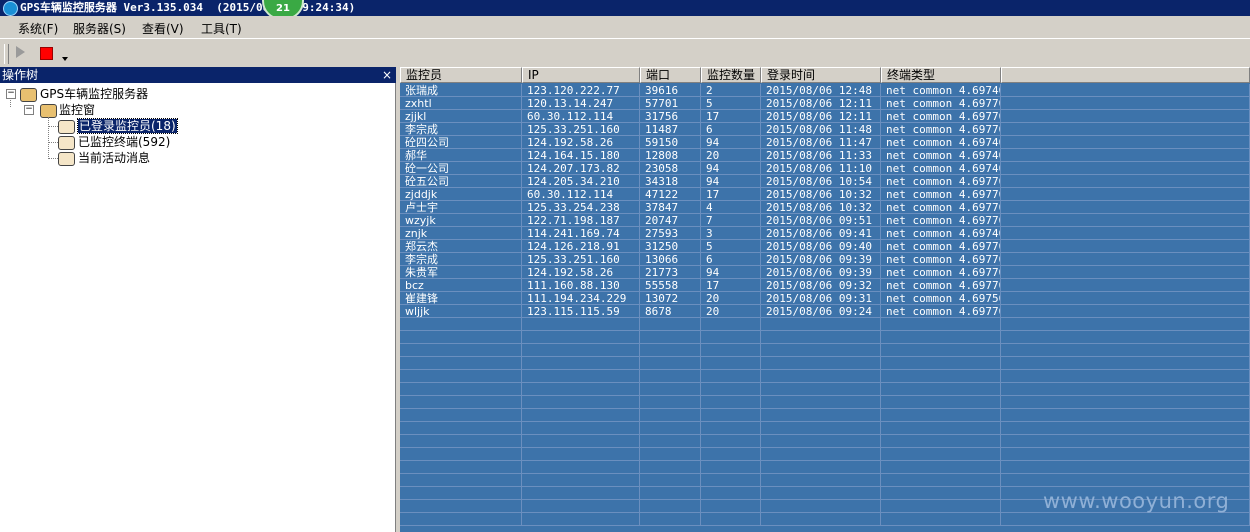  Describe the element at coordinates (29, 110) in the screenshot. I see `collapse-branch-icon: −` at that location.